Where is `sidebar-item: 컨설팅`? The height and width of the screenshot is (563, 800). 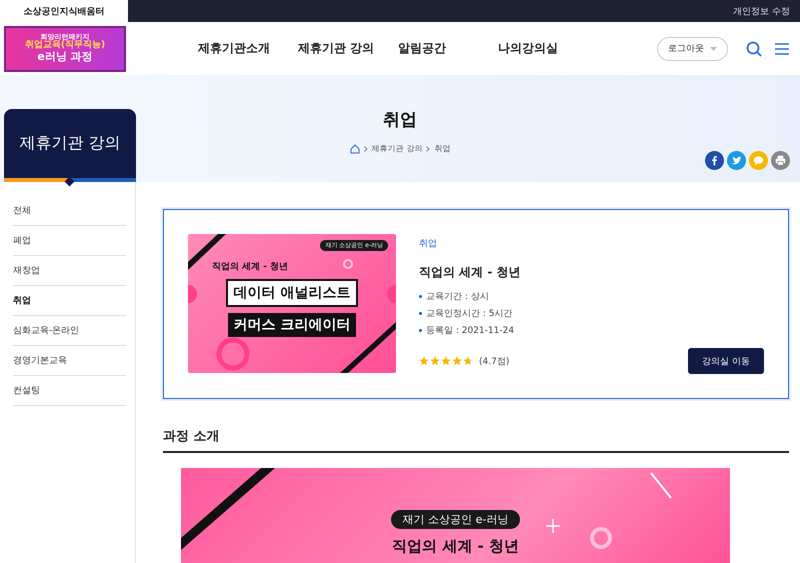
sidebar-item: 컨설팅 is located at coordinates (69, 391).